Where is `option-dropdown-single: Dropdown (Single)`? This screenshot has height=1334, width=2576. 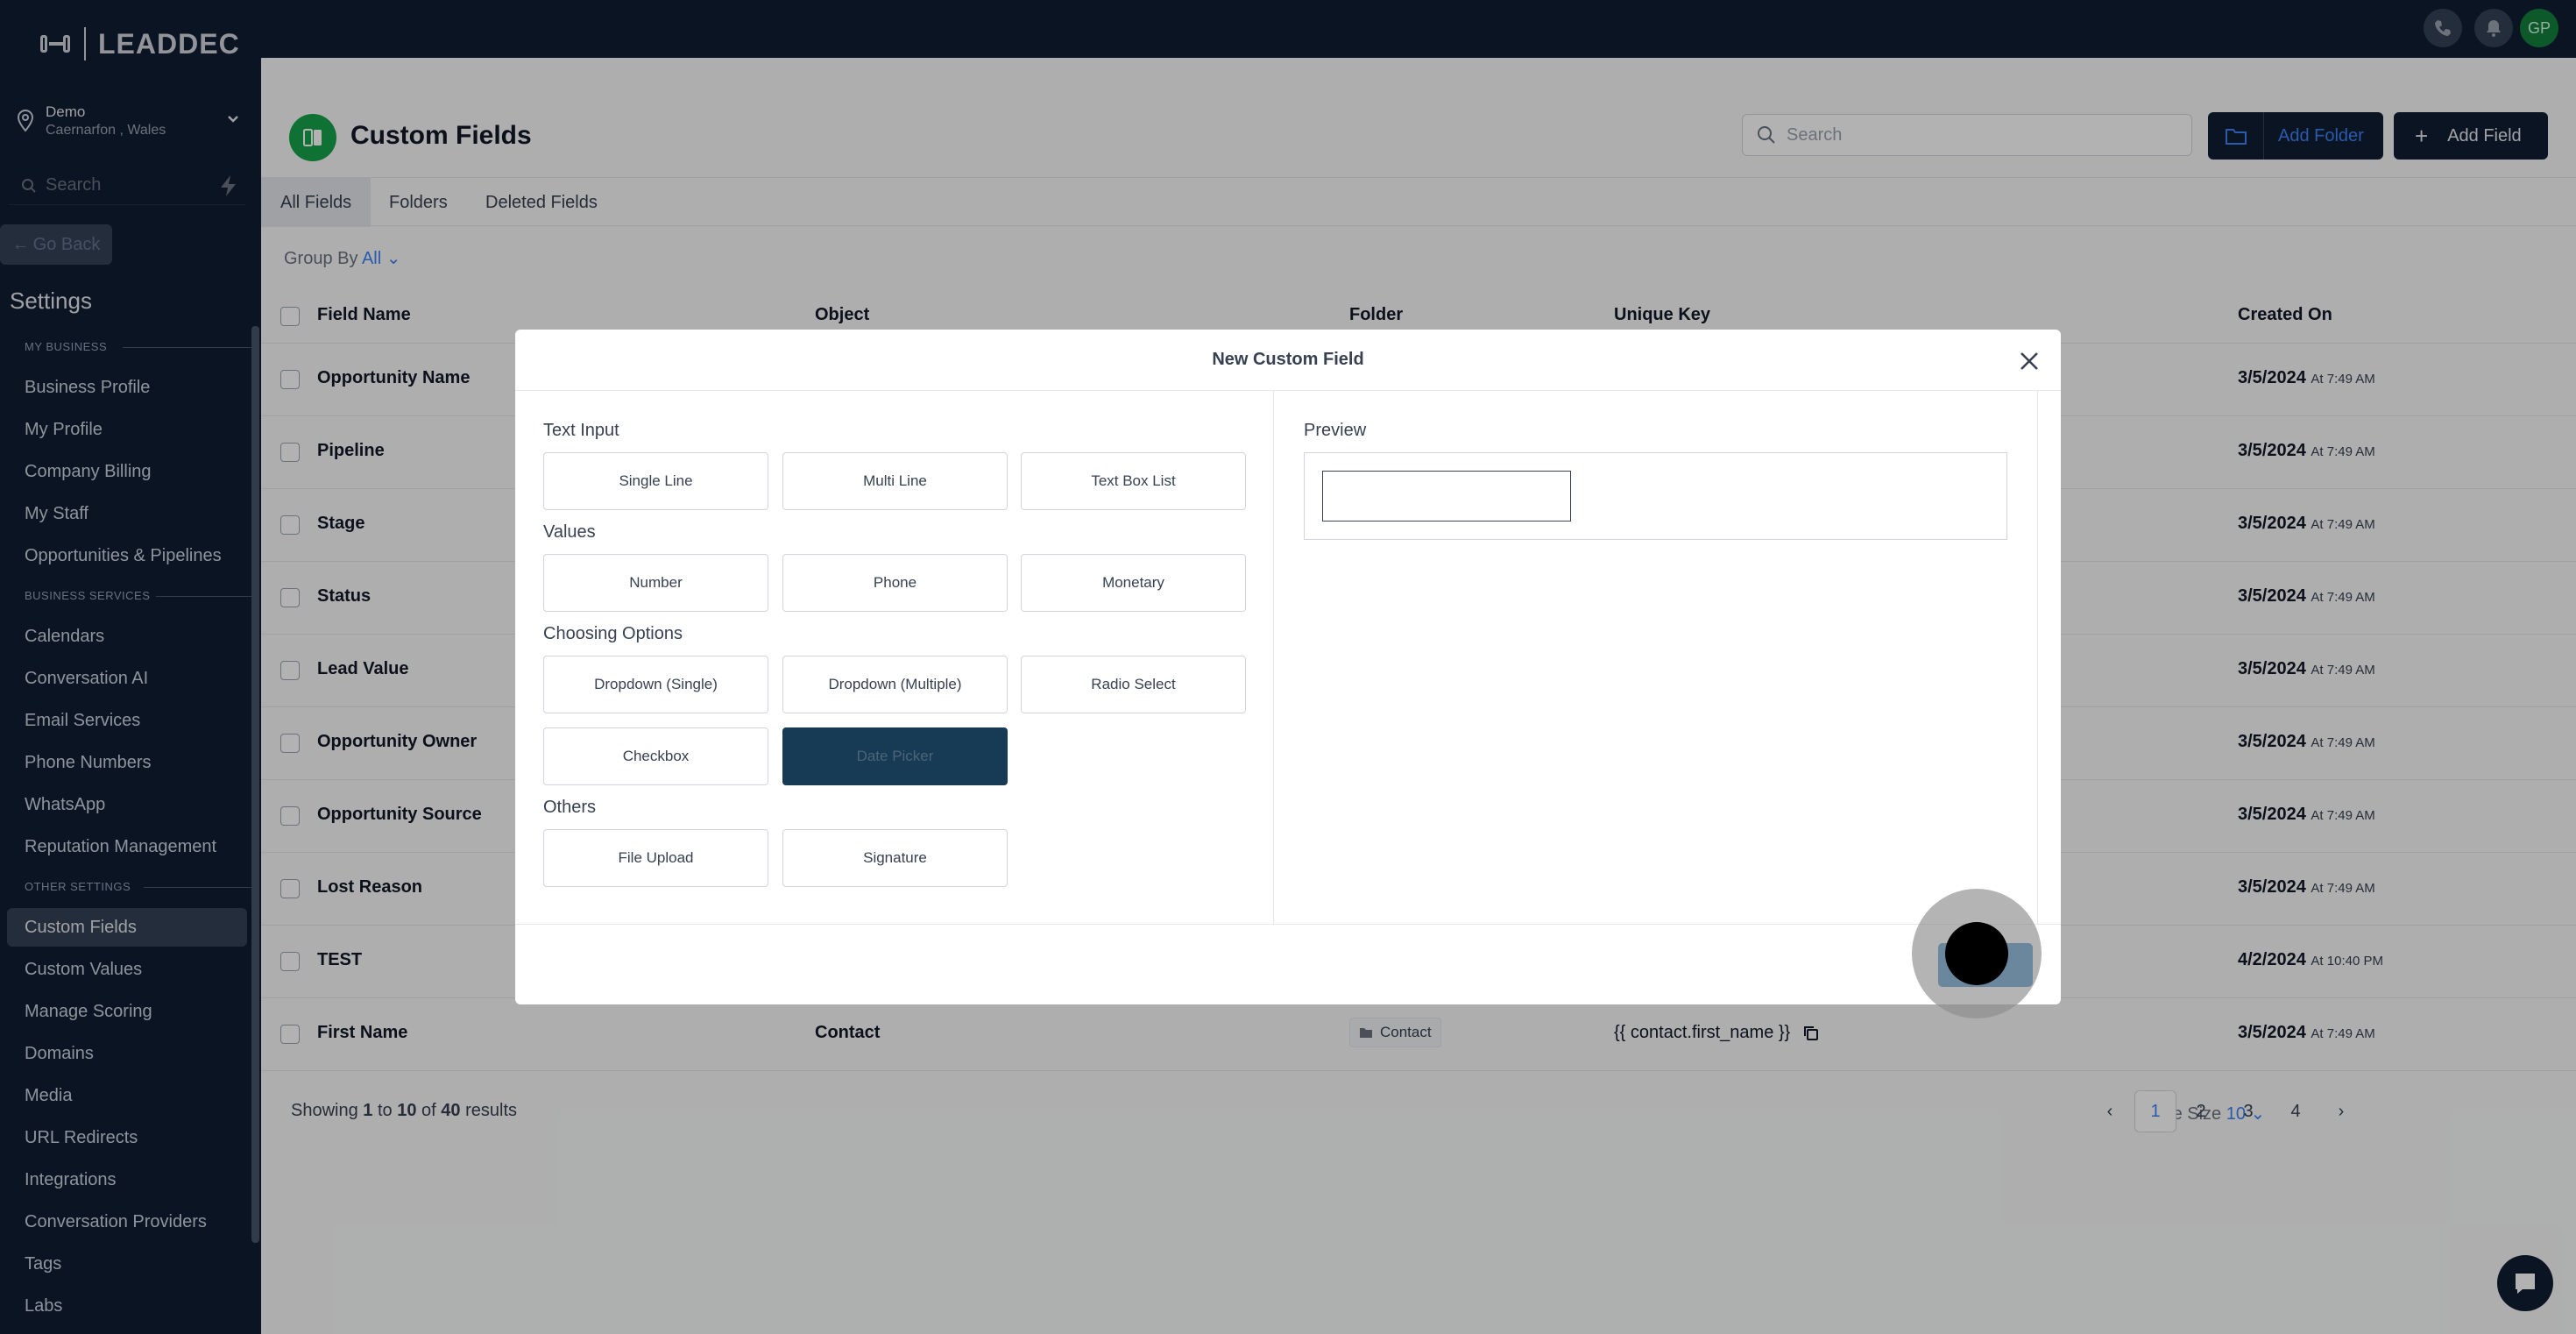
option-dropdown-single: Dropdown (Single) is located at coordinates (655, 684).